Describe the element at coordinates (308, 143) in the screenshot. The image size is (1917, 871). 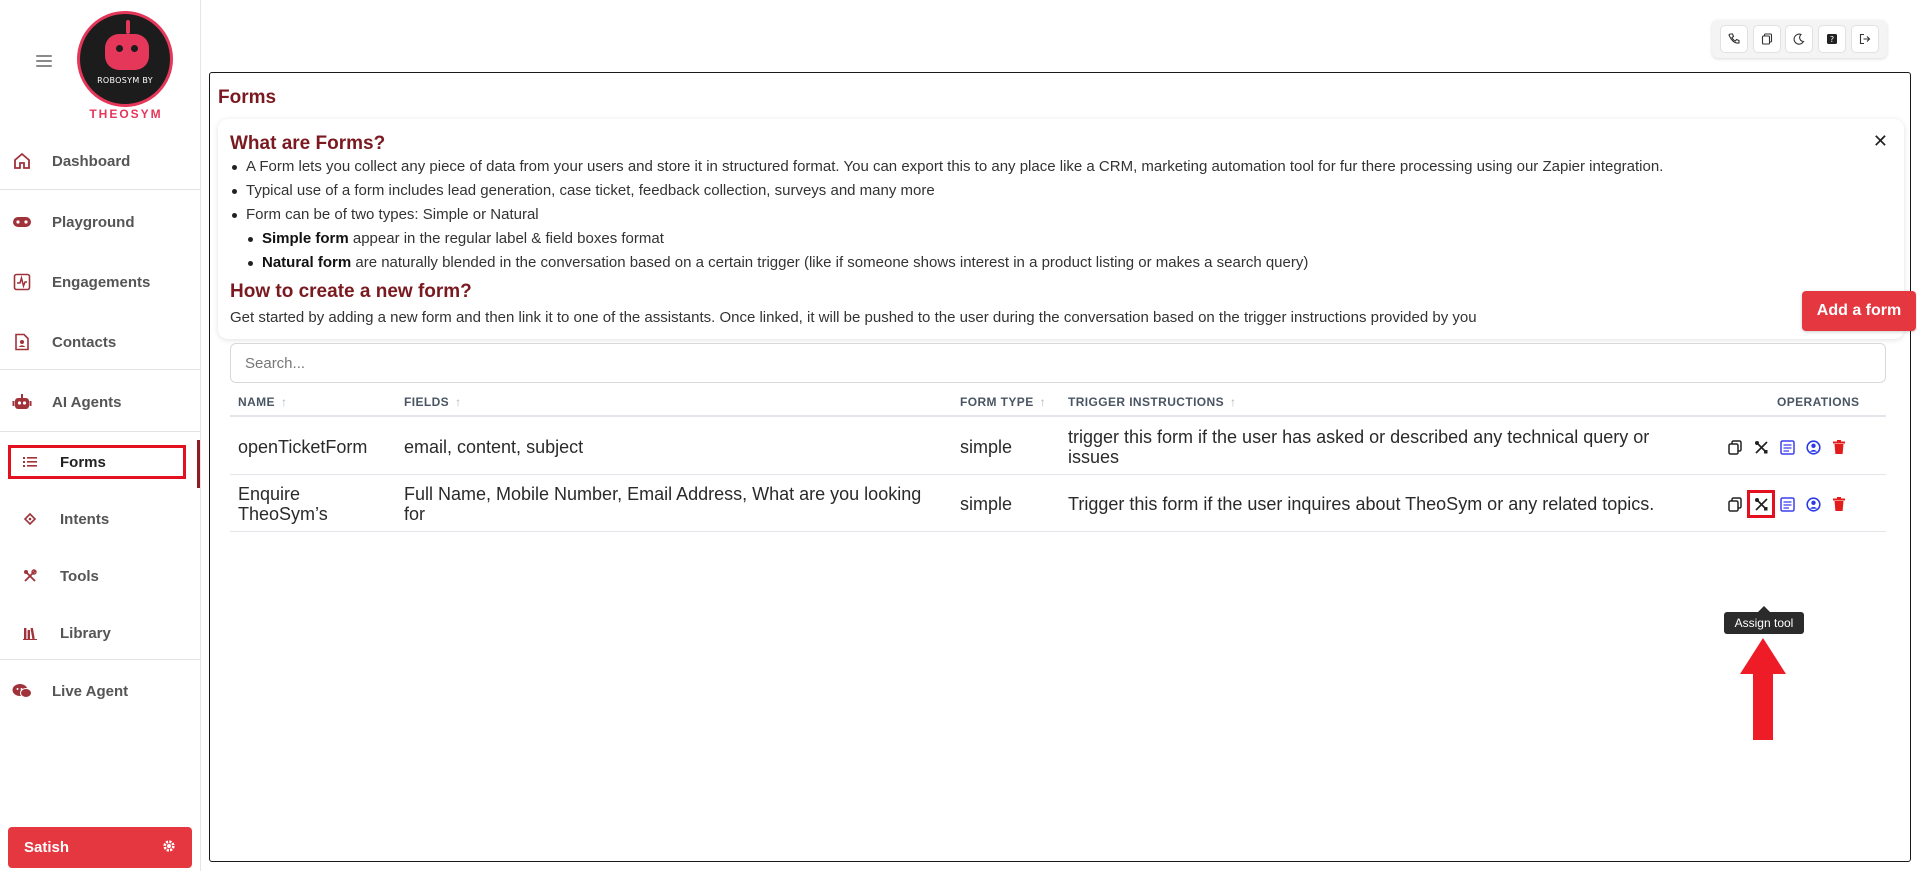
I see `info-heading-what: What are Forms?` at that location.